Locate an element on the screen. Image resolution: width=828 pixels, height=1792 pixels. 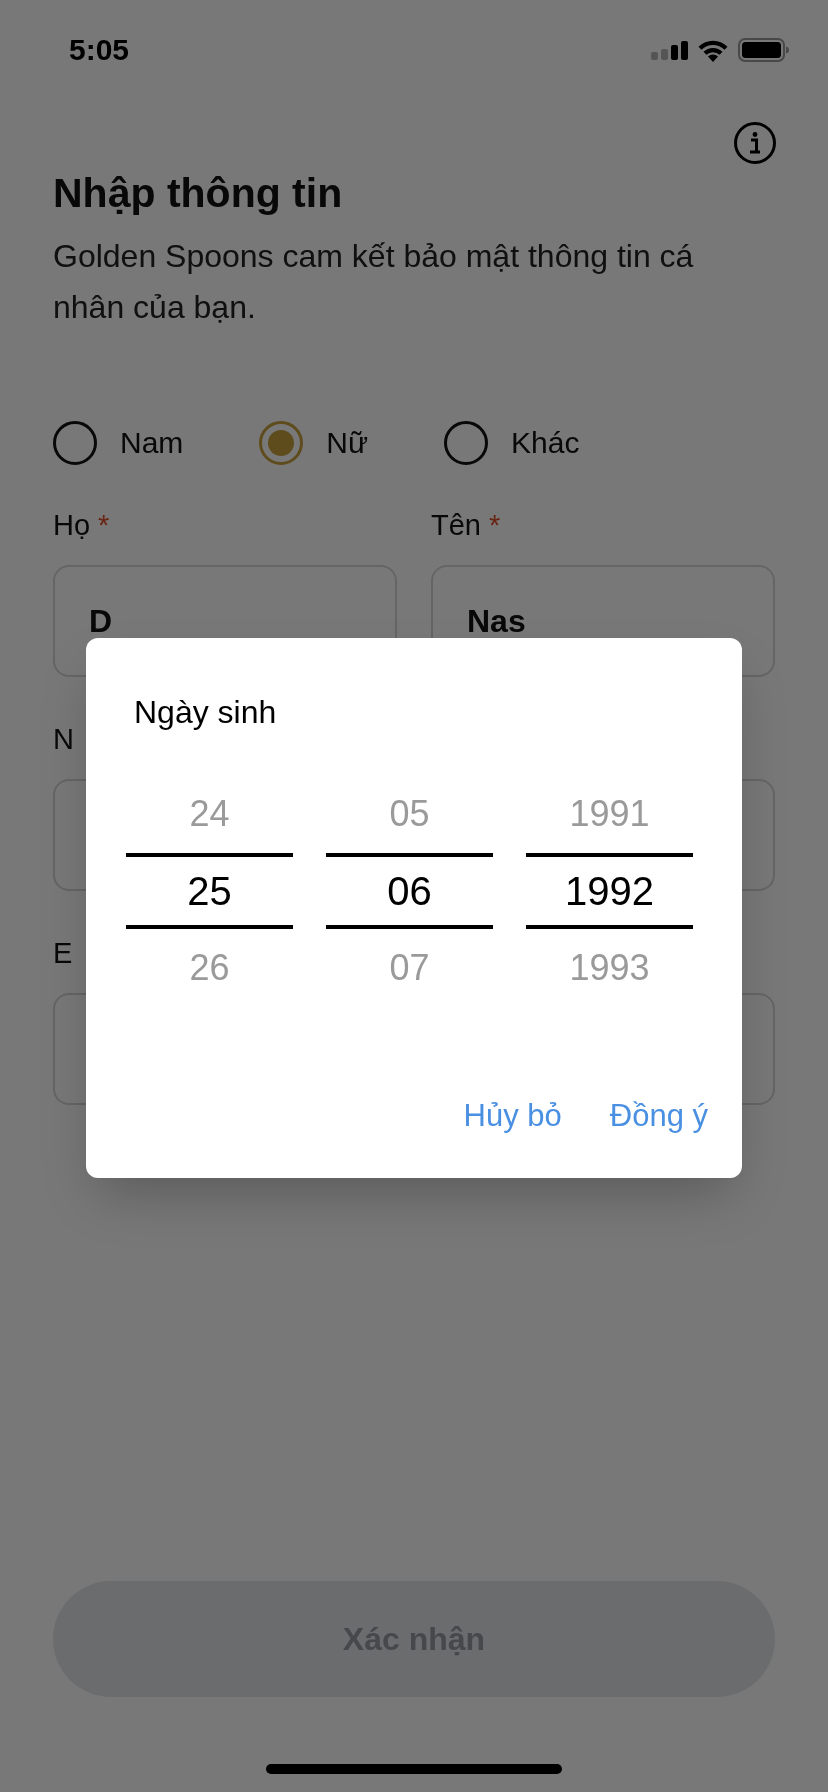
gender-option: Nam is located at coordinates (118, 443).